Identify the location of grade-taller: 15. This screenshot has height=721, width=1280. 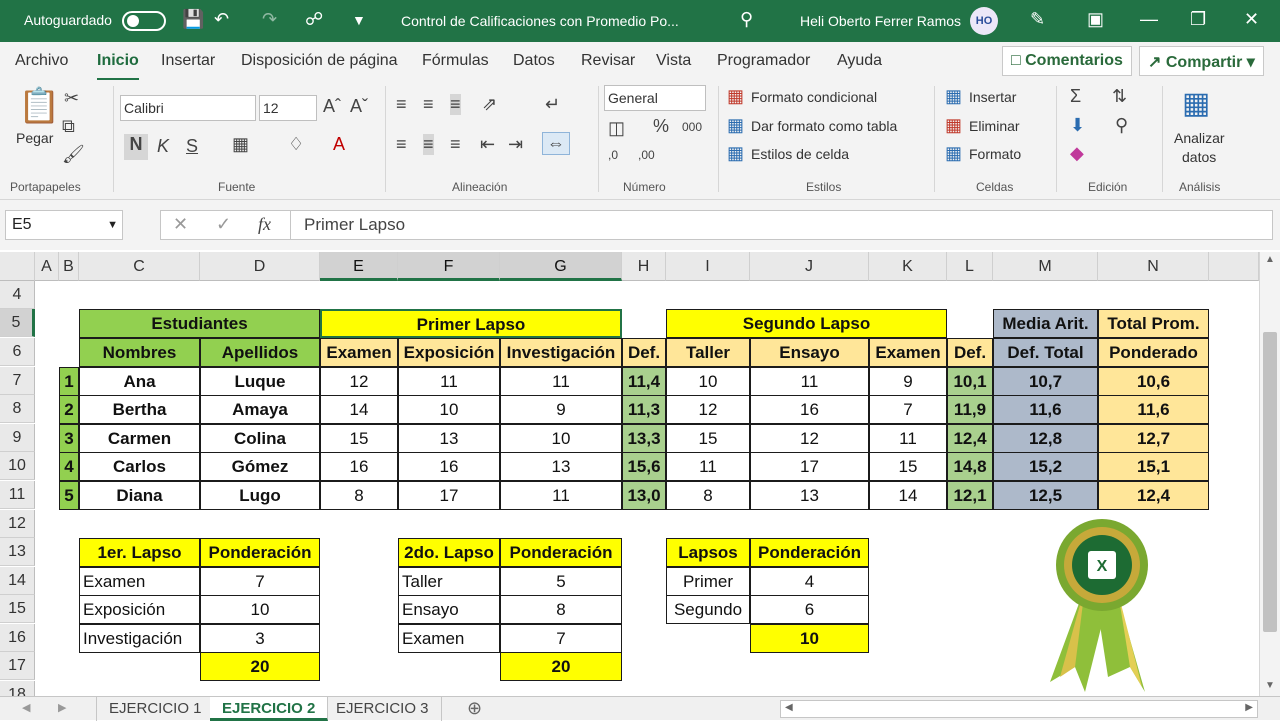
(708, 438).